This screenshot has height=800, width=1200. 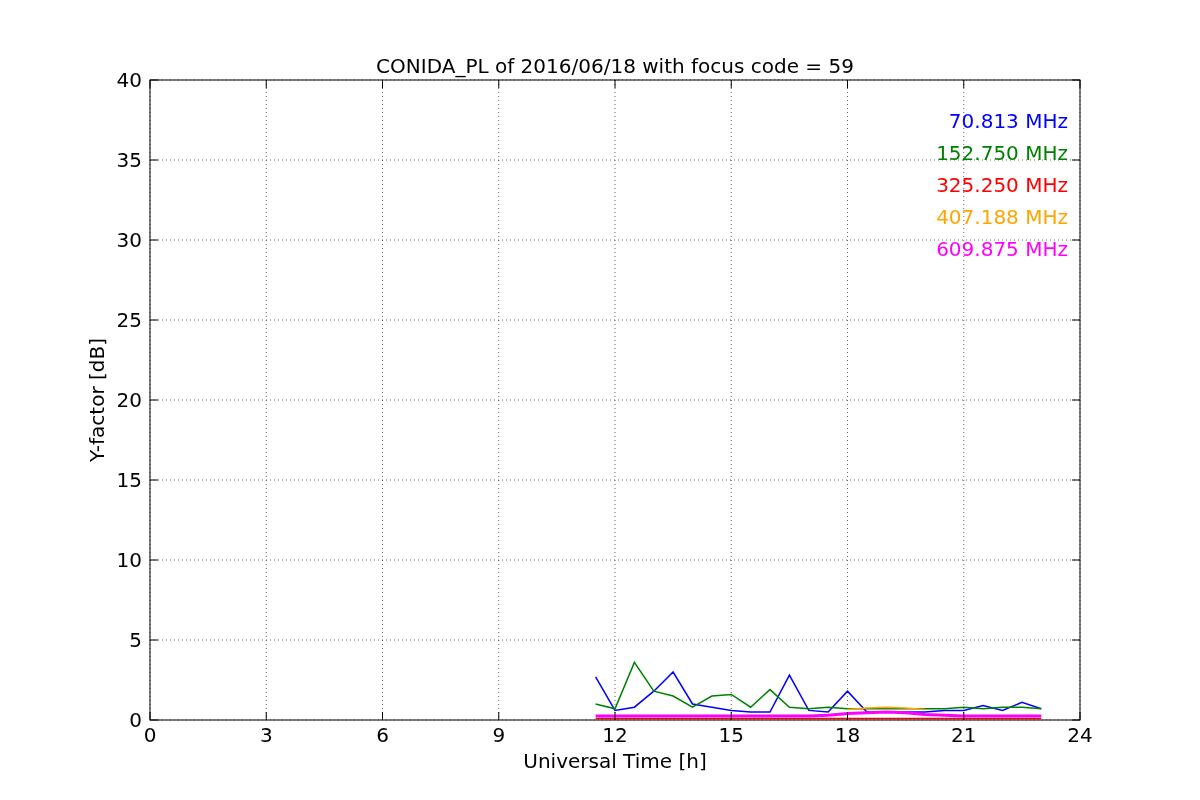 What do you see at coordinates (97, 400) in the screenshot?
I see `y-axis-label: Y-factor [dB]` at bounding box center [97, 400].